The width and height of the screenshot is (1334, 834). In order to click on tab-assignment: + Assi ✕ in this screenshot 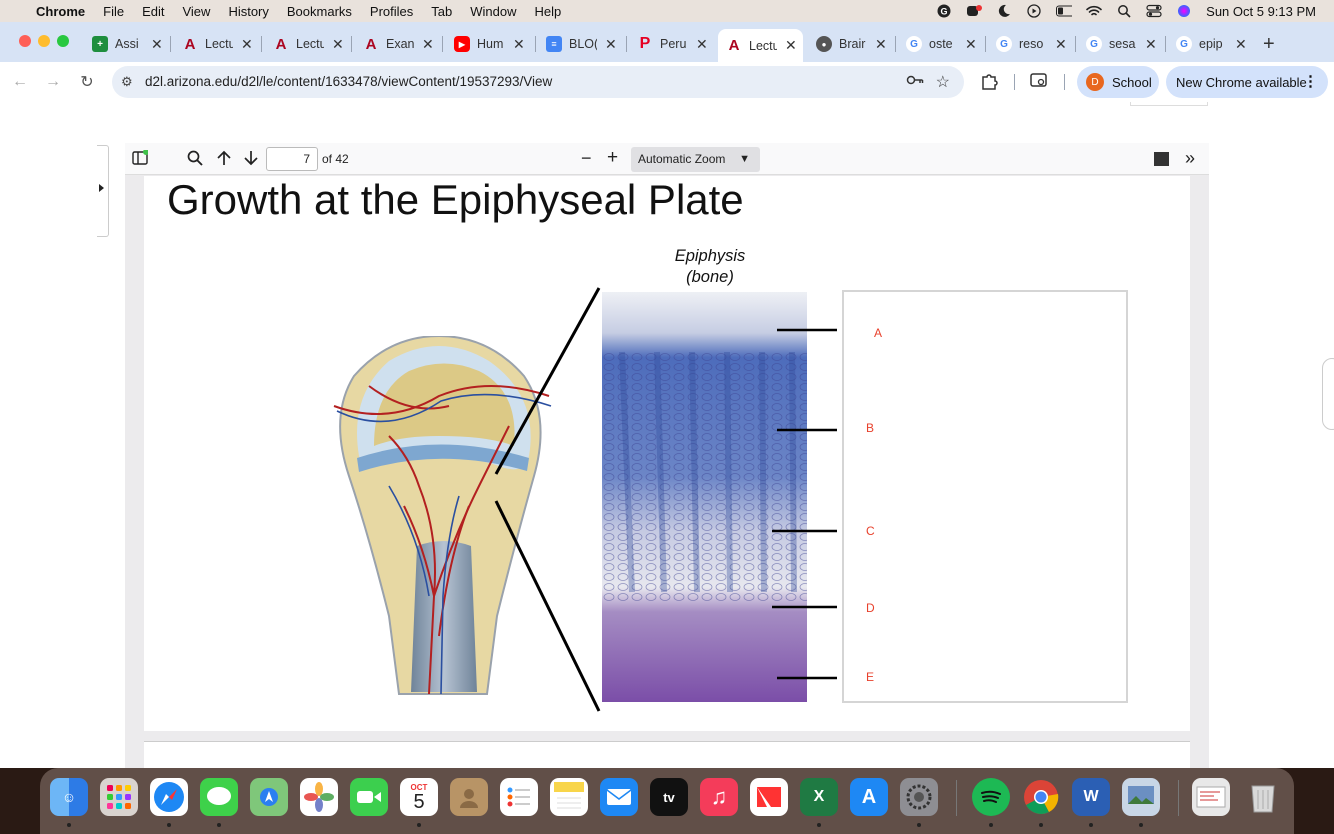, I will do `click(127, 44)`.